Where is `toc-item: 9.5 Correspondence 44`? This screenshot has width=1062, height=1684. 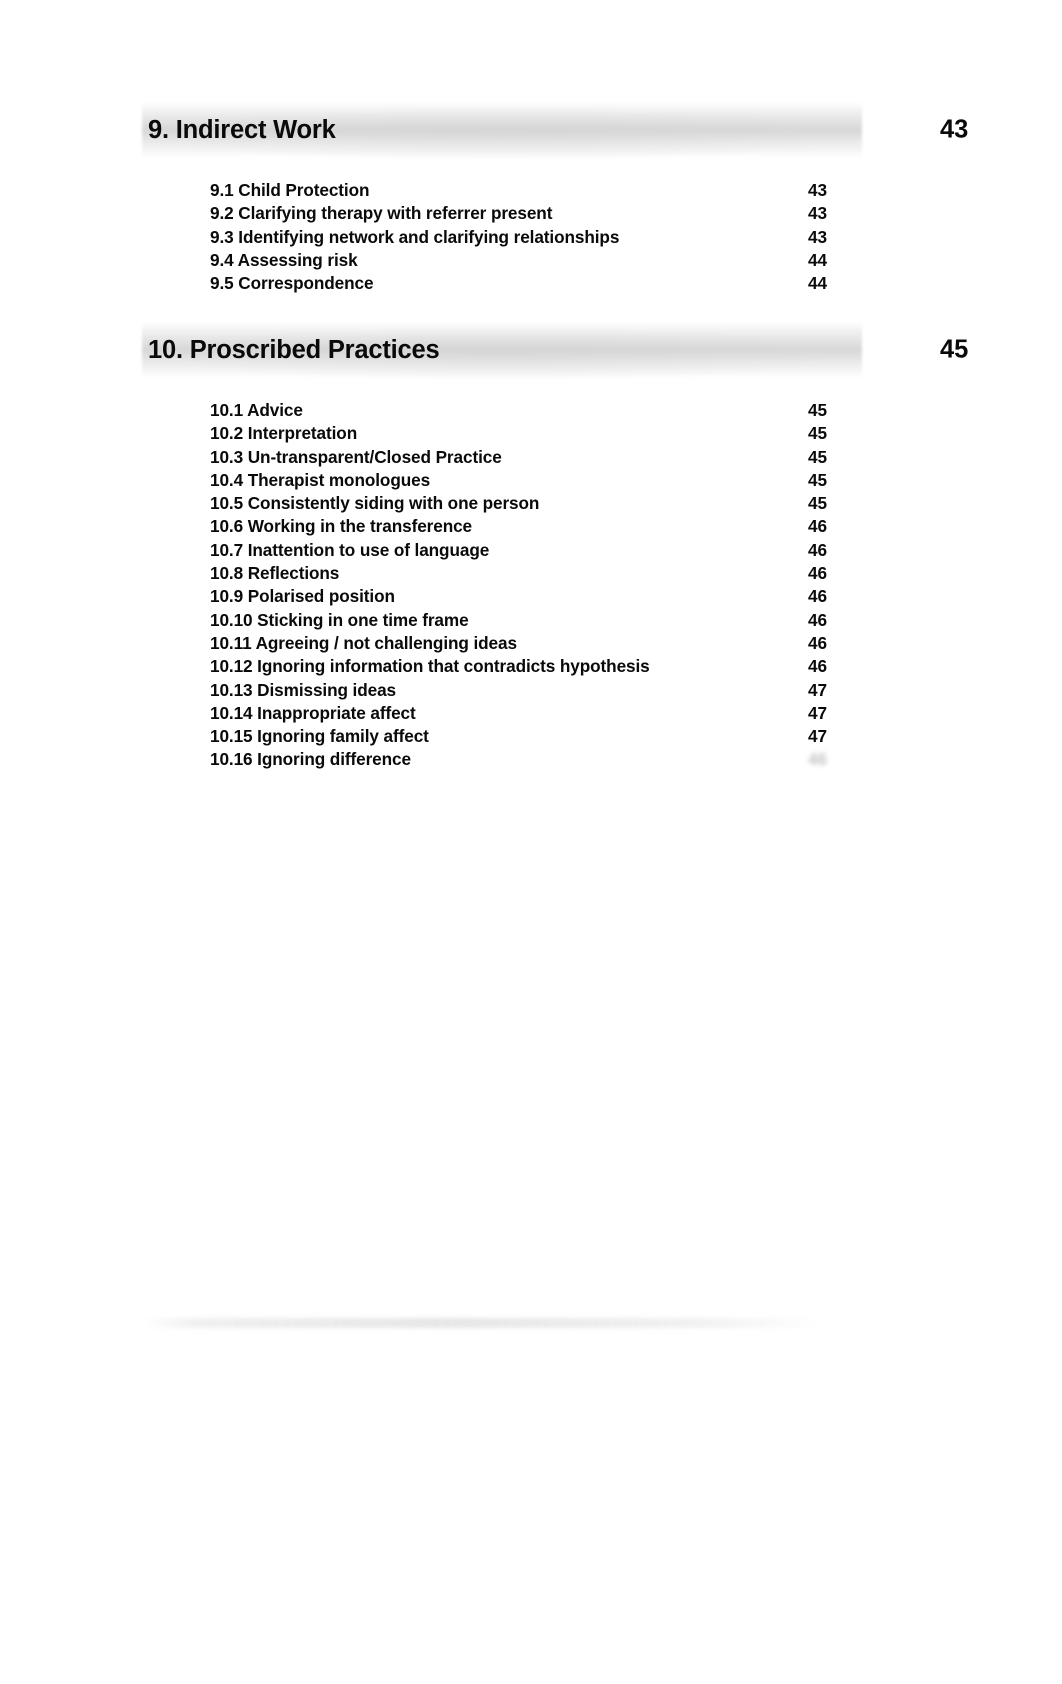 toc-item: 9.5 Correspondence 44 is located at coordinates (531, 284).